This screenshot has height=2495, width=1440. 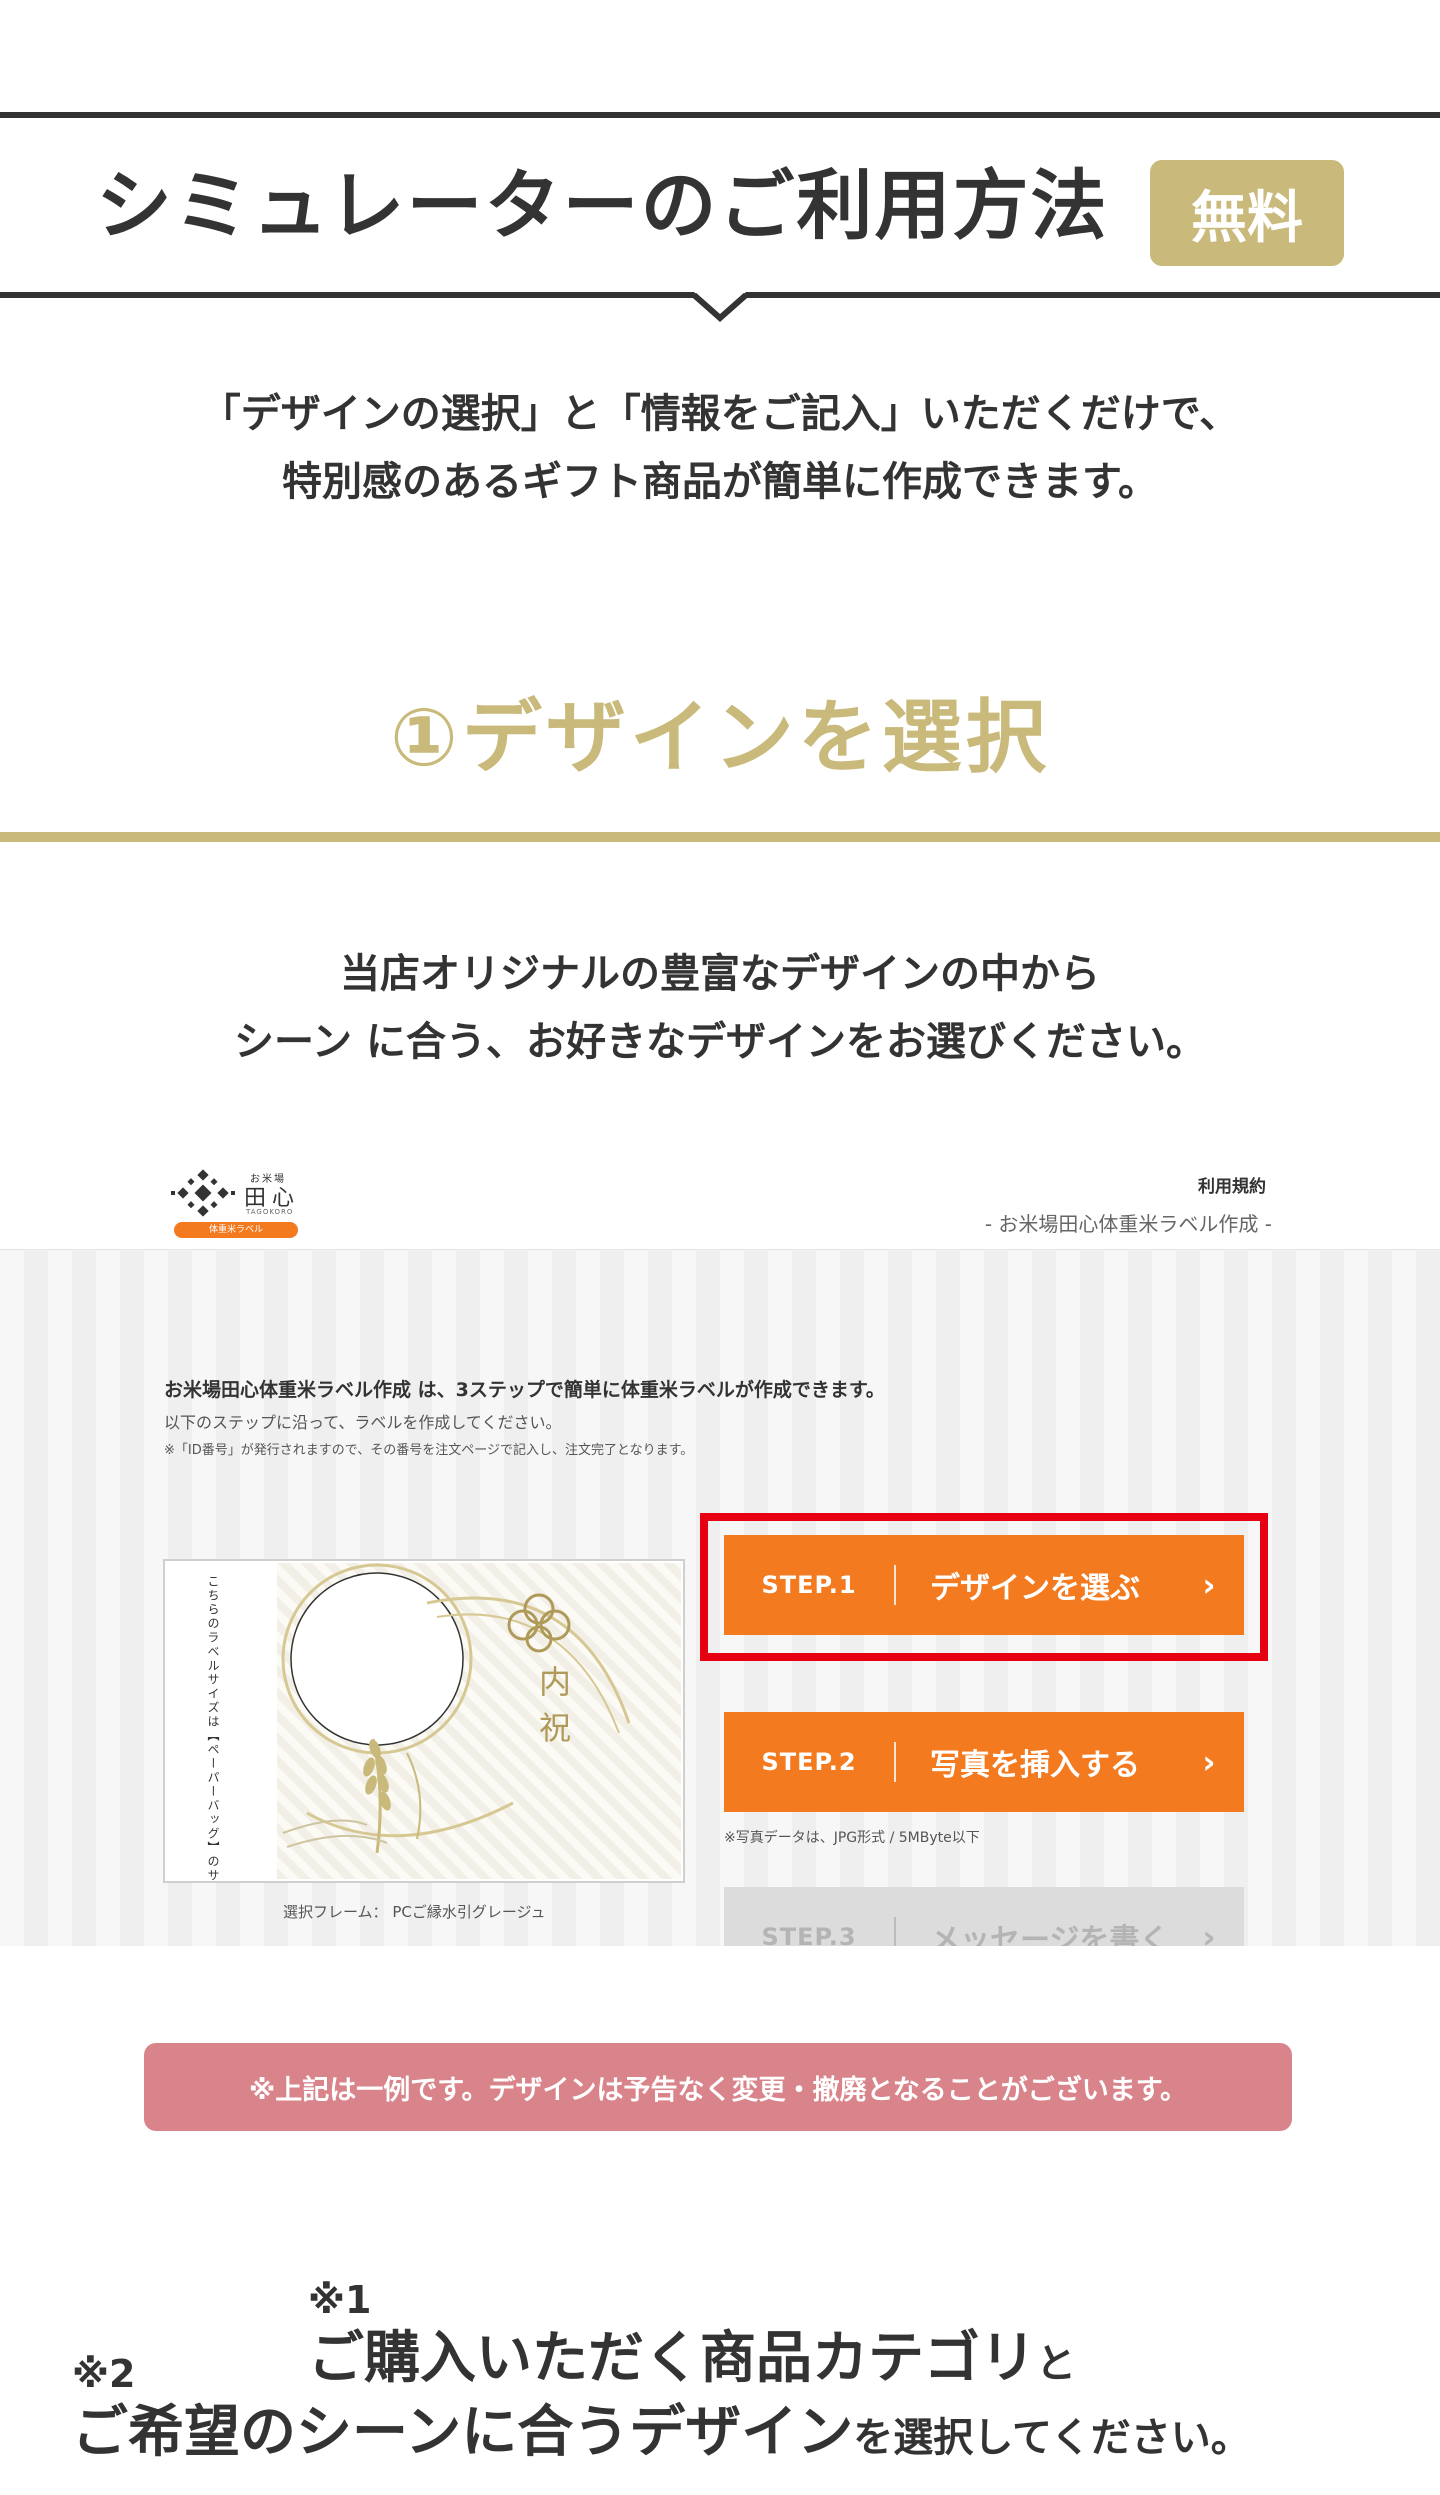 I want to click on lead-text: お米場田心体重米ラベル作成 は、3ステップで簡単に体重米ラベルが作成できます。, so click(x=524, y=1390).